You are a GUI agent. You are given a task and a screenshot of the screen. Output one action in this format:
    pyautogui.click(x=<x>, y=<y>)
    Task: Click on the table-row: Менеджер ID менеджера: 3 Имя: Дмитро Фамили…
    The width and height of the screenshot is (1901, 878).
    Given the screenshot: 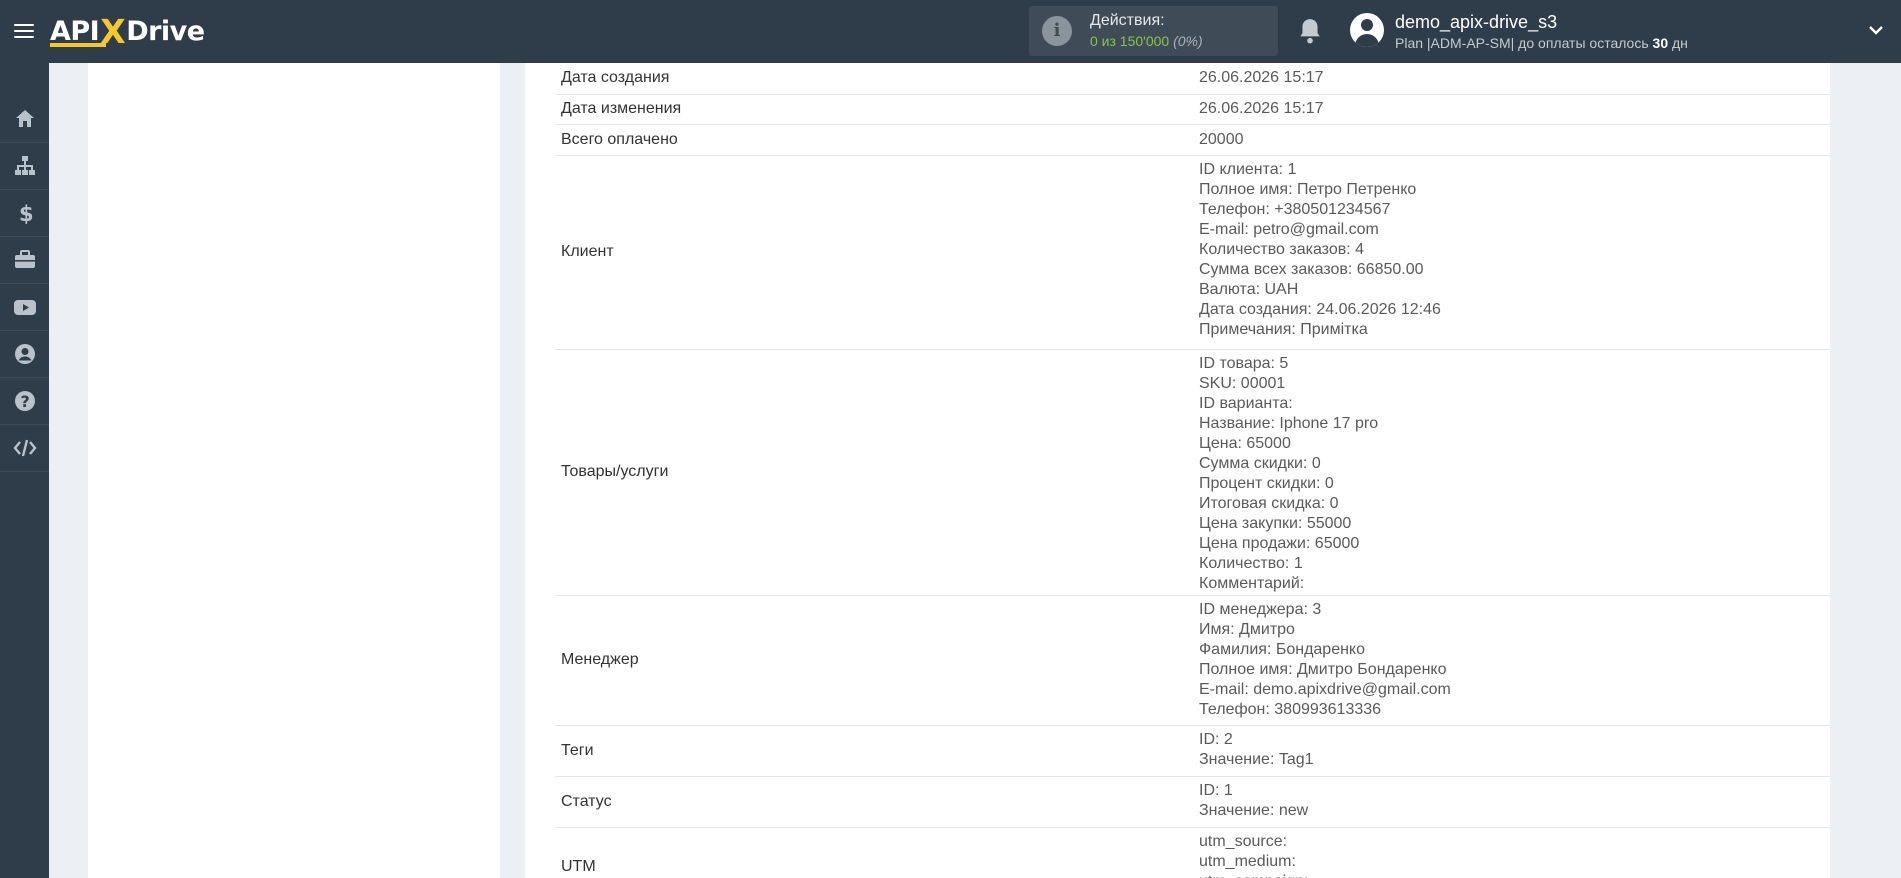 What is the action you would take?
    pyautogui.click(x=1192, y=660)
    